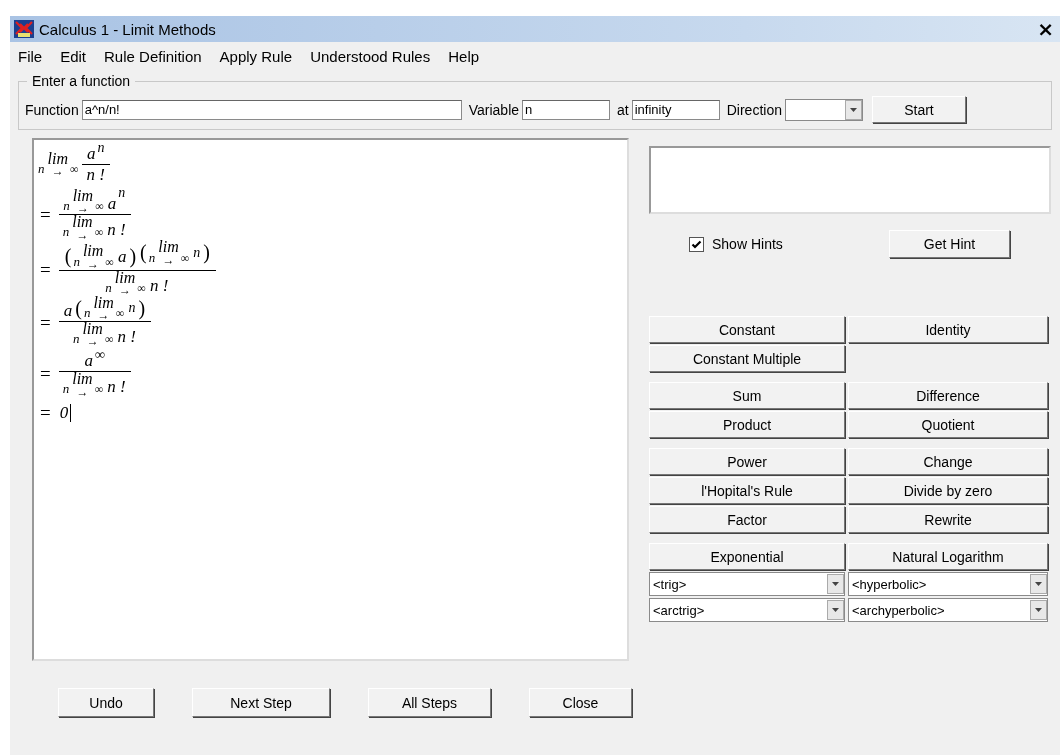  Describe the element at coordinates (747, 395) in the screenshot. I see `rule-button: Sum` at that location.